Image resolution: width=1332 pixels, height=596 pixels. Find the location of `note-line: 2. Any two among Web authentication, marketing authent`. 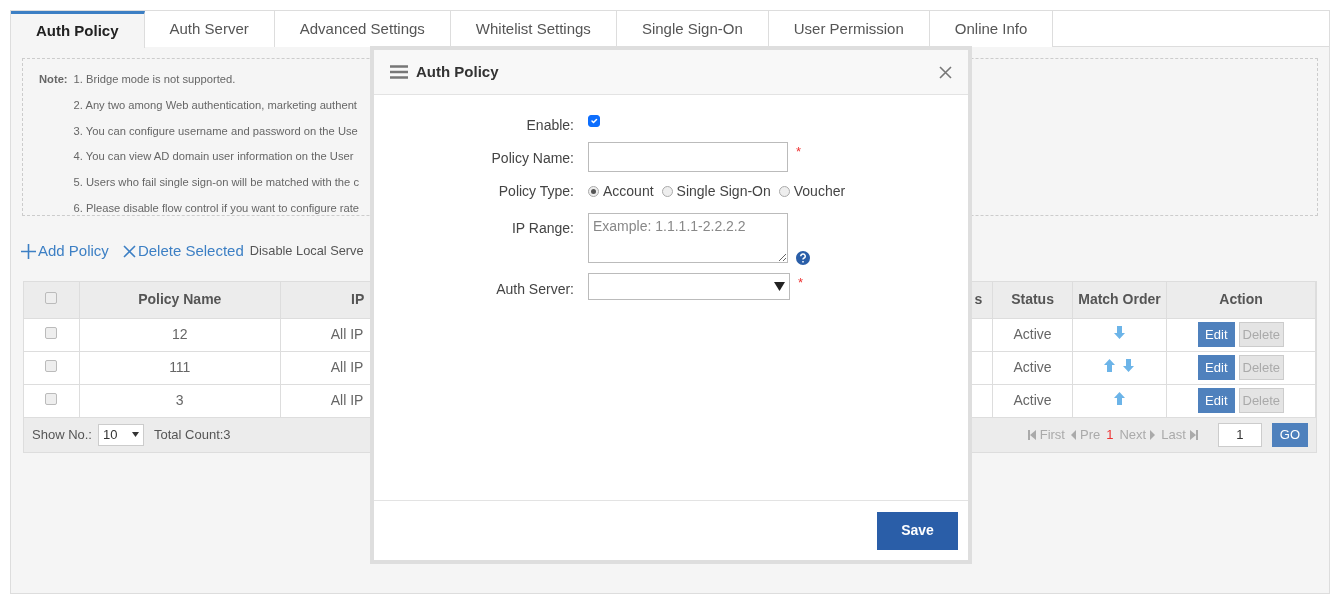

note-line: 2. Any two among Web authentication, marketing authent is located at coordinates (215, 105).